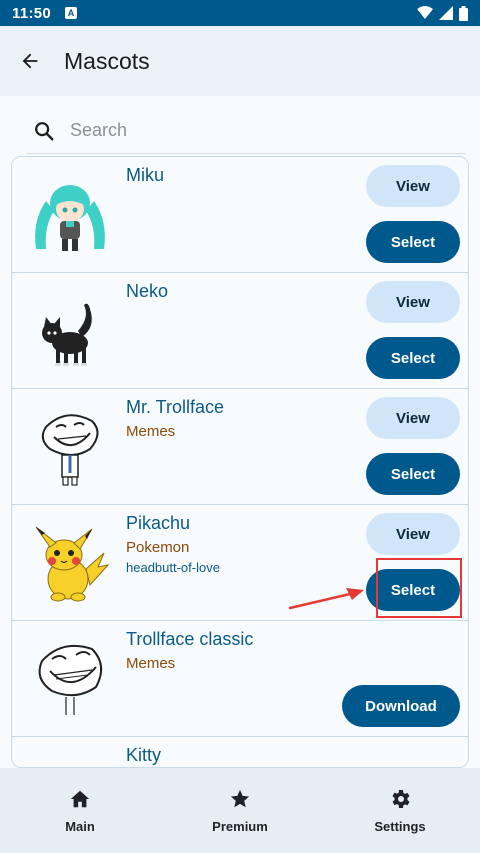  I want to click on list-item: Neko View Select, so click(240, 331).